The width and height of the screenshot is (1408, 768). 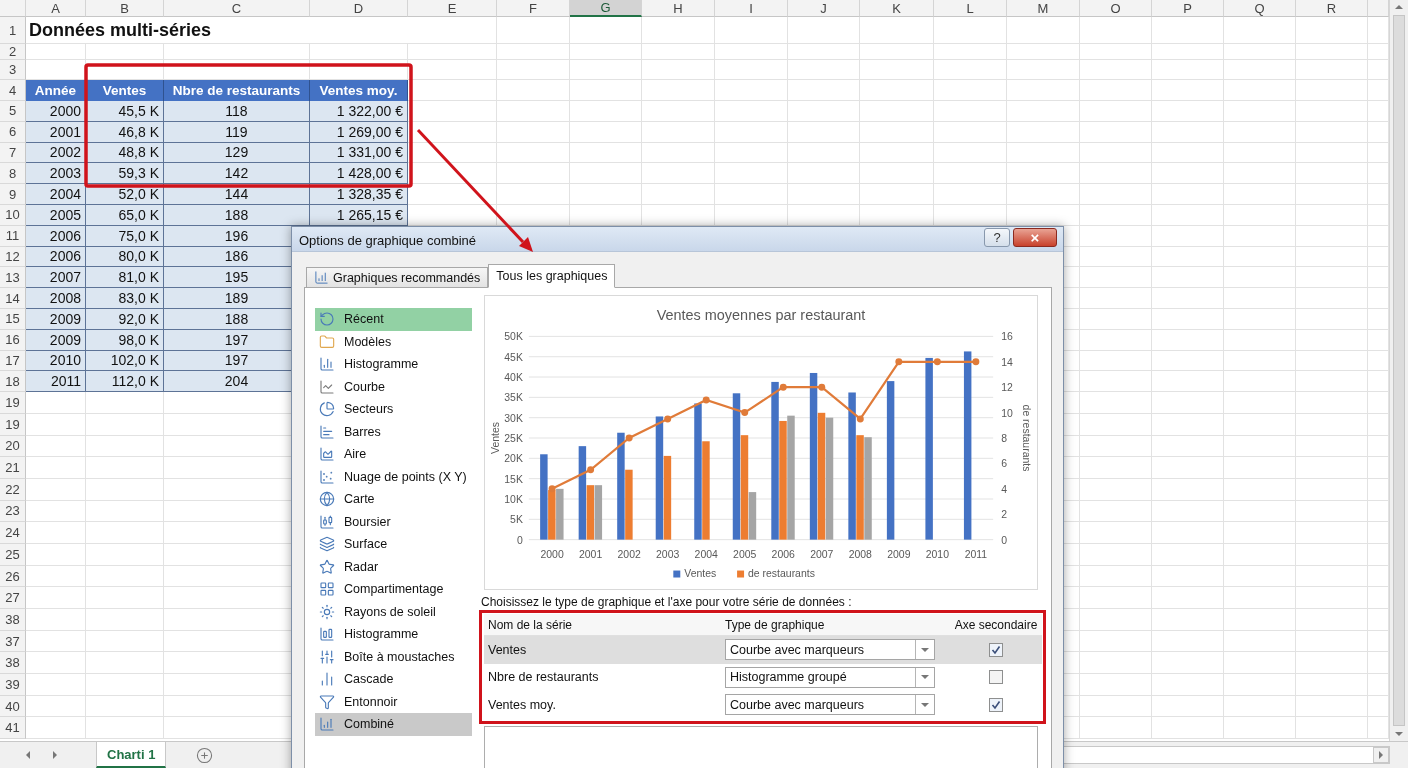 I want to click on row-header: 20, so click(x=13, y=446).